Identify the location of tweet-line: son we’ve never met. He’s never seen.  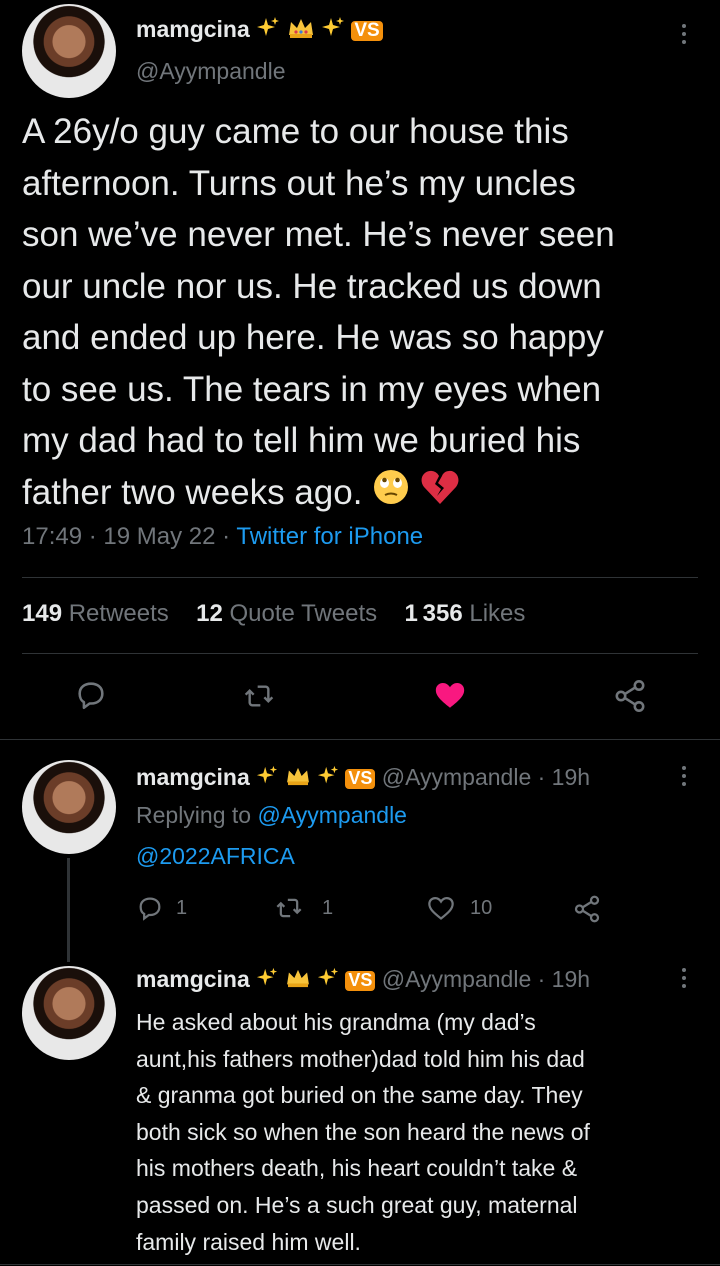
(318, 234).